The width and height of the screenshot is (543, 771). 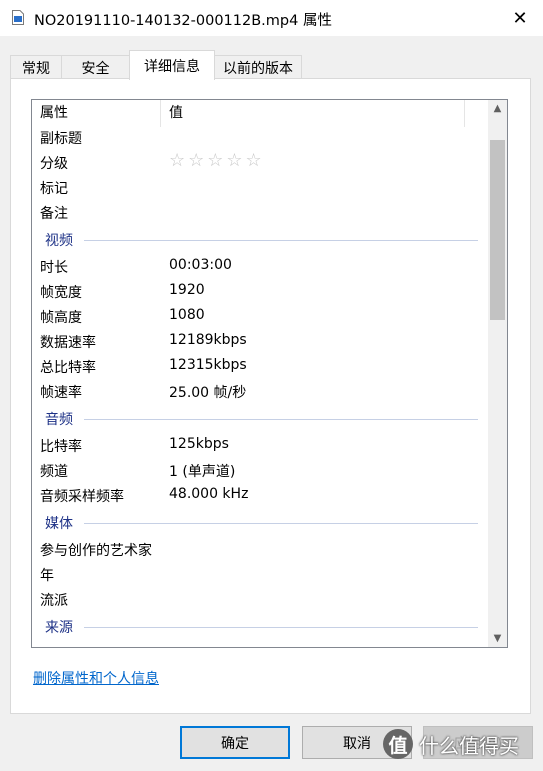 I want to click on tab-label: 详细信息, so click(x=172, y=66).